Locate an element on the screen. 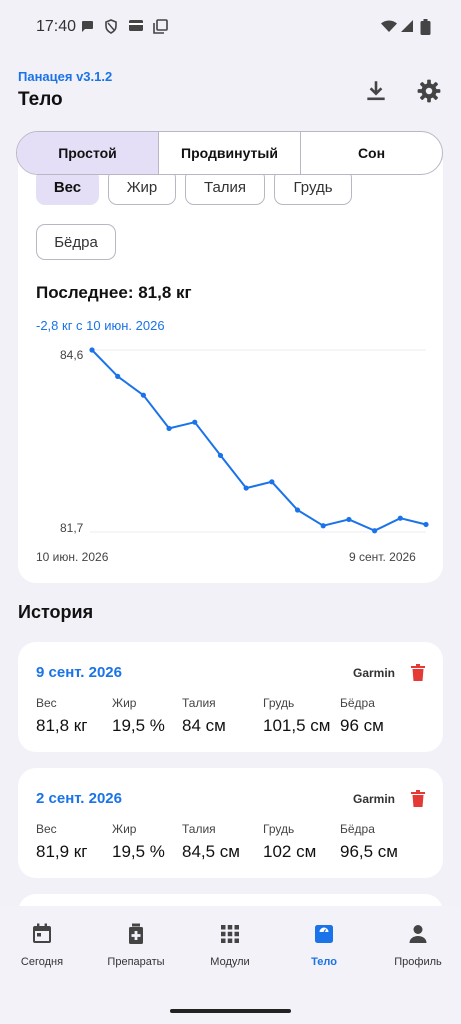 This screenshot has height=1024, width=461. tab-sleep: Сон is located at coordinates (371, 153).